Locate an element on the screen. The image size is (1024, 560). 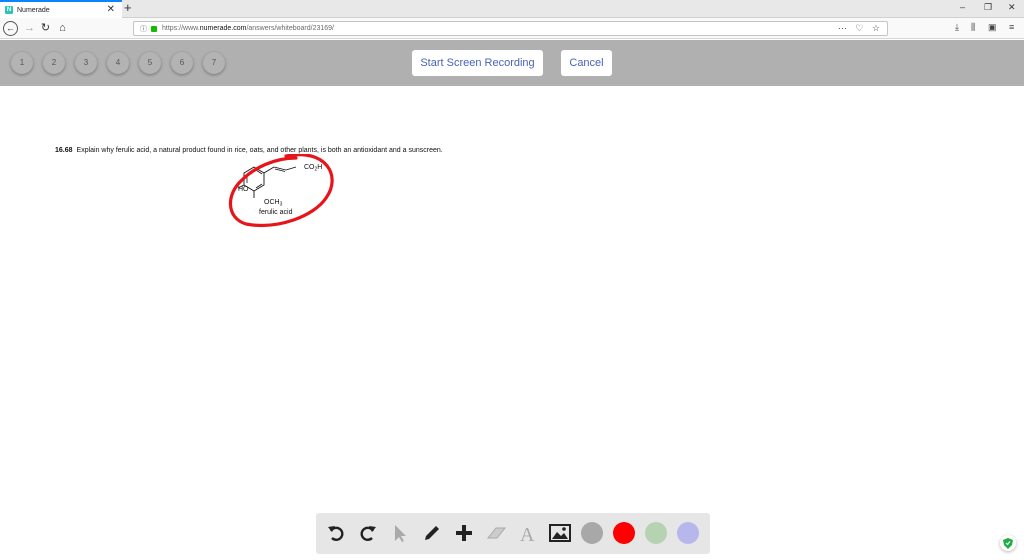
url-domain: numerade.com is located at coordinates (223, 28).